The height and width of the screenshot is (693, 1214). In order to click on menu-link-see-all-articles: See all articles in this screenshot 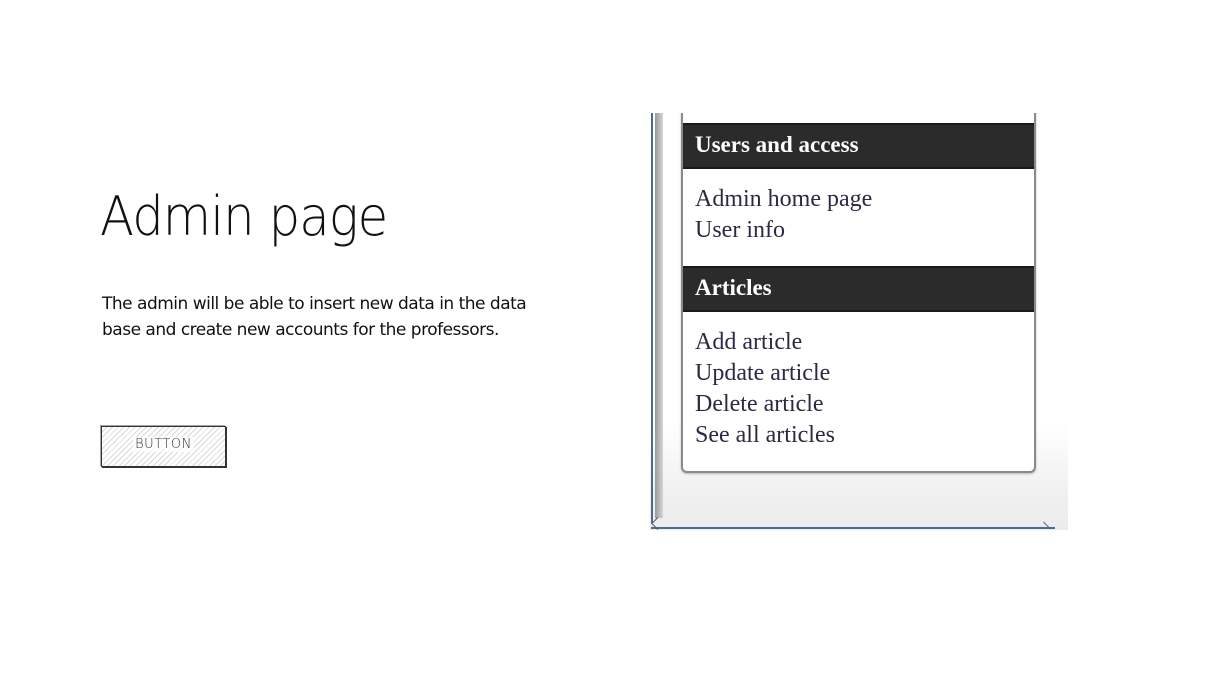, I will do `click(765, 435)`.